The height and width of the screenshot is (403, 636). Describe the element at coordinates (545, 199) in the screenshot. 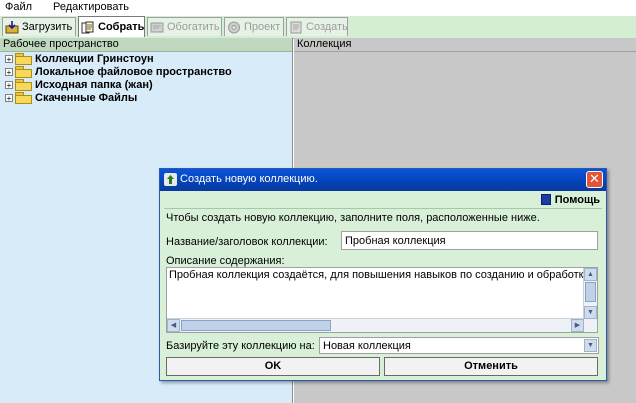

I see `book-icon` at that location.